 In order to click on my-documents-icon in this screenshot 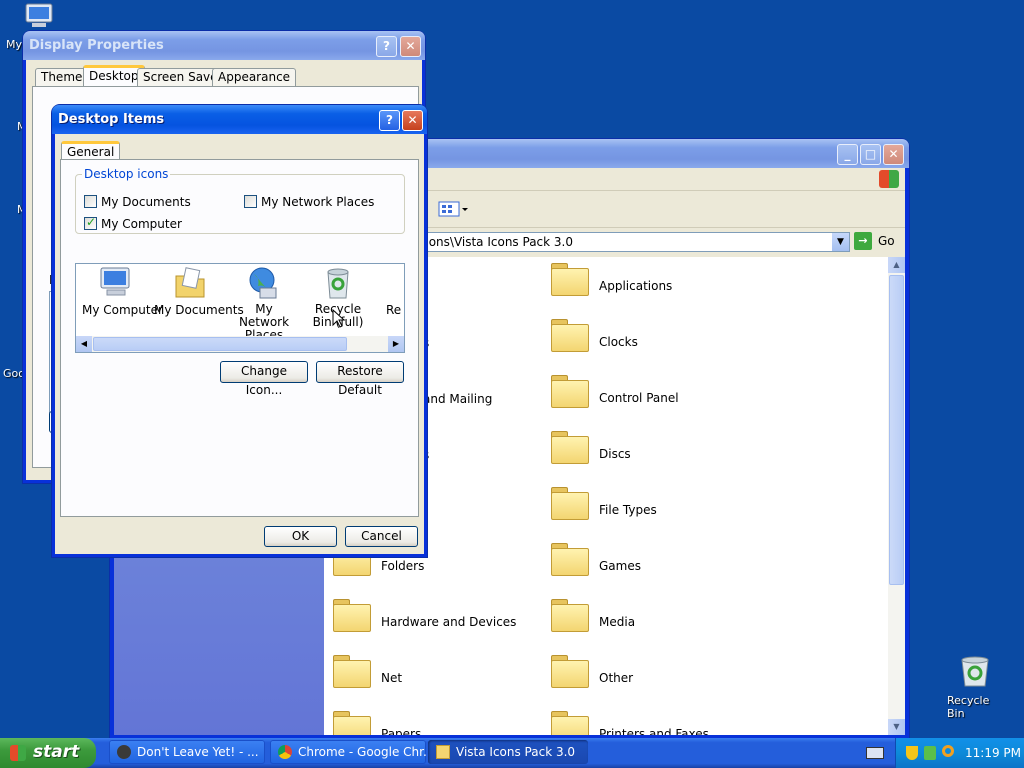, I will do `click(190, 282)`.